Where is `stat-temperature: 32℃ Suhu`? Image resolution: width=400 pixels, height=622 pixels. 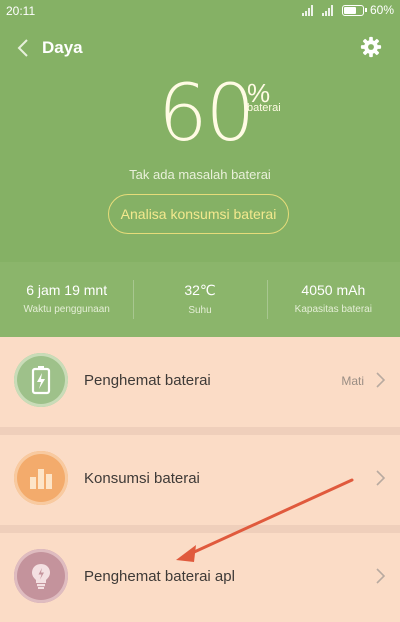 stat-temperature: 32℃ Suhu is located at coordinates (199, 299).